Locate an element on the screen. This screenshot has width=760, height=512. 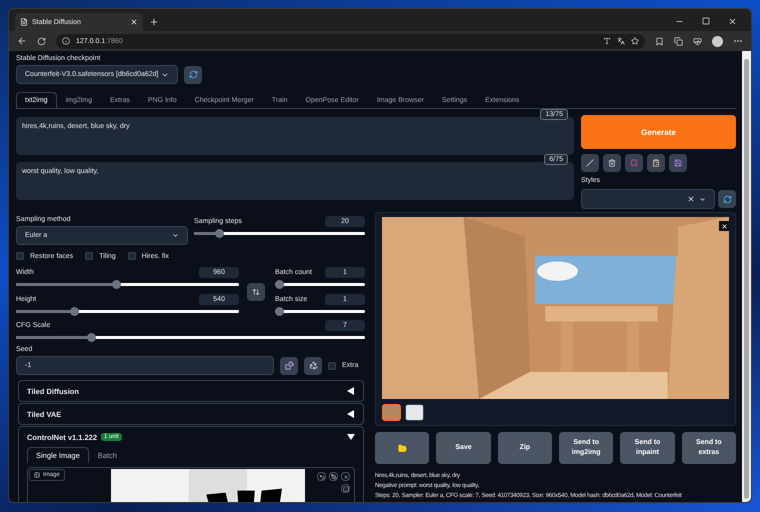
avatar is located at coordinates (717, 41).